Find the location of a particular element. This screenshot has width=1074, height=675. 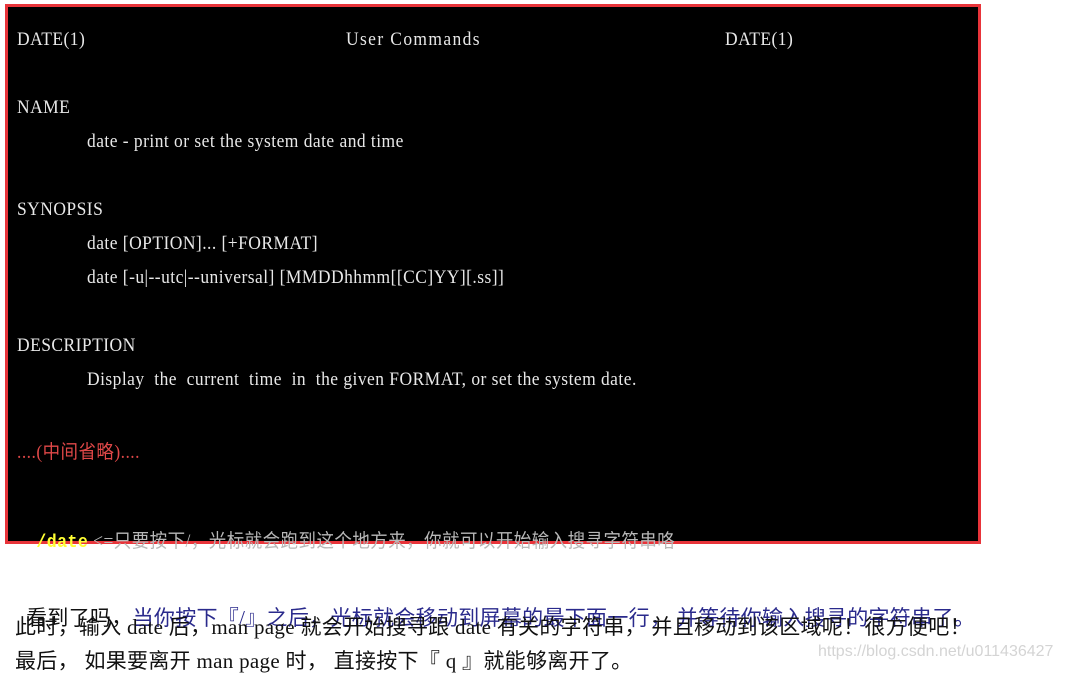

synopsis-heading: SYNOPSIS is located at coordinates (60, 209).